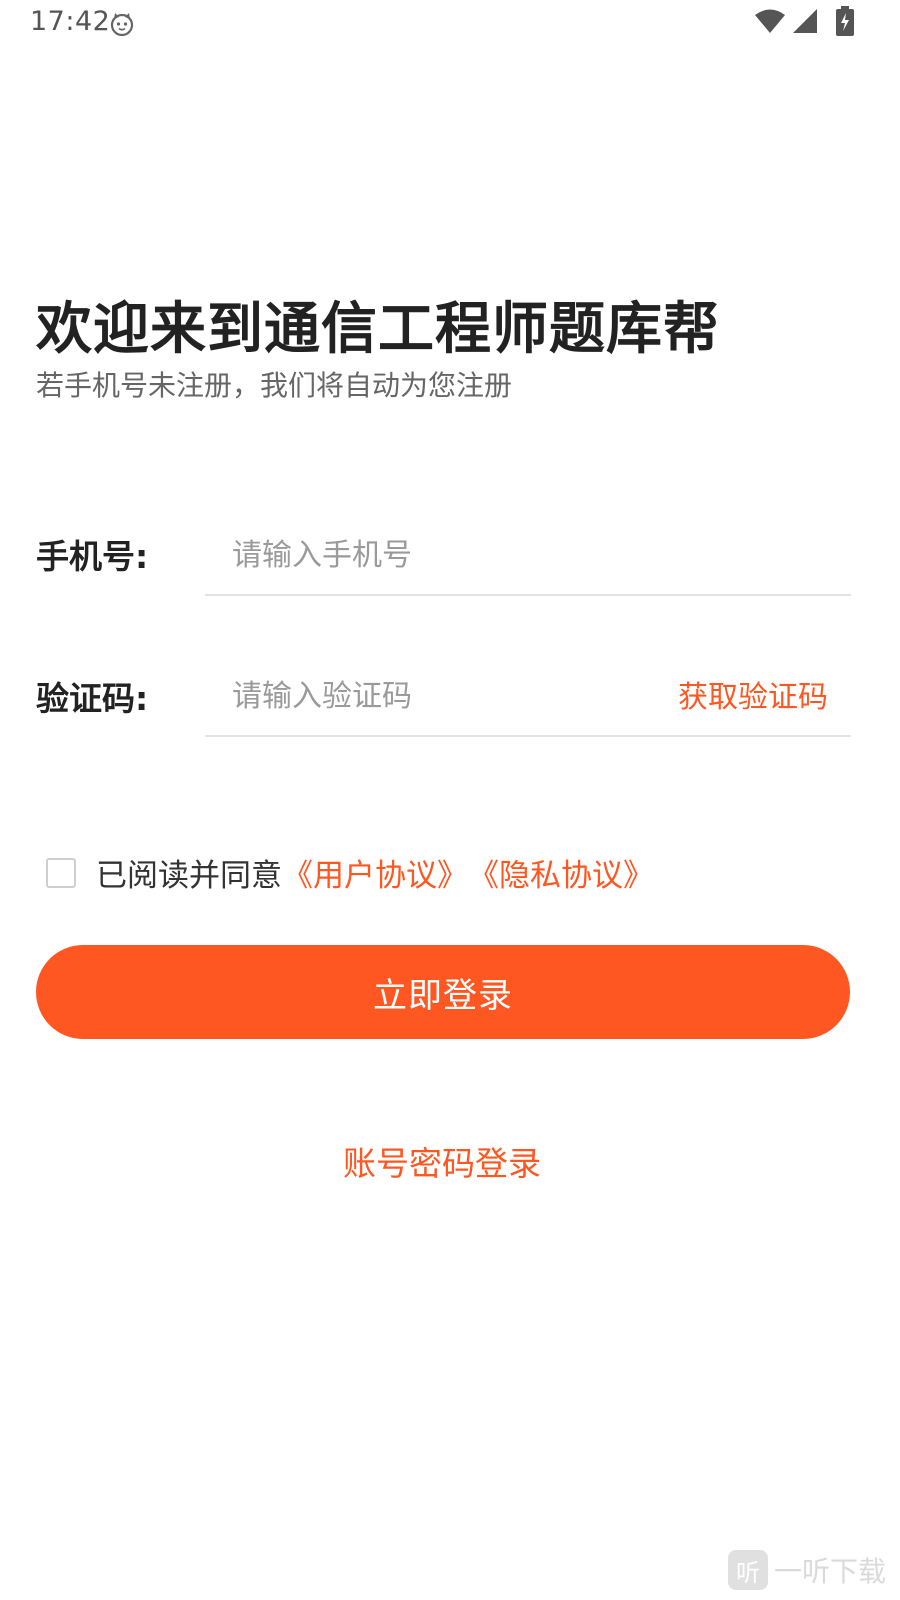 This screenshot has width=900, height=1600. I want to click on status-bar: 17:42, so click(450, 24).